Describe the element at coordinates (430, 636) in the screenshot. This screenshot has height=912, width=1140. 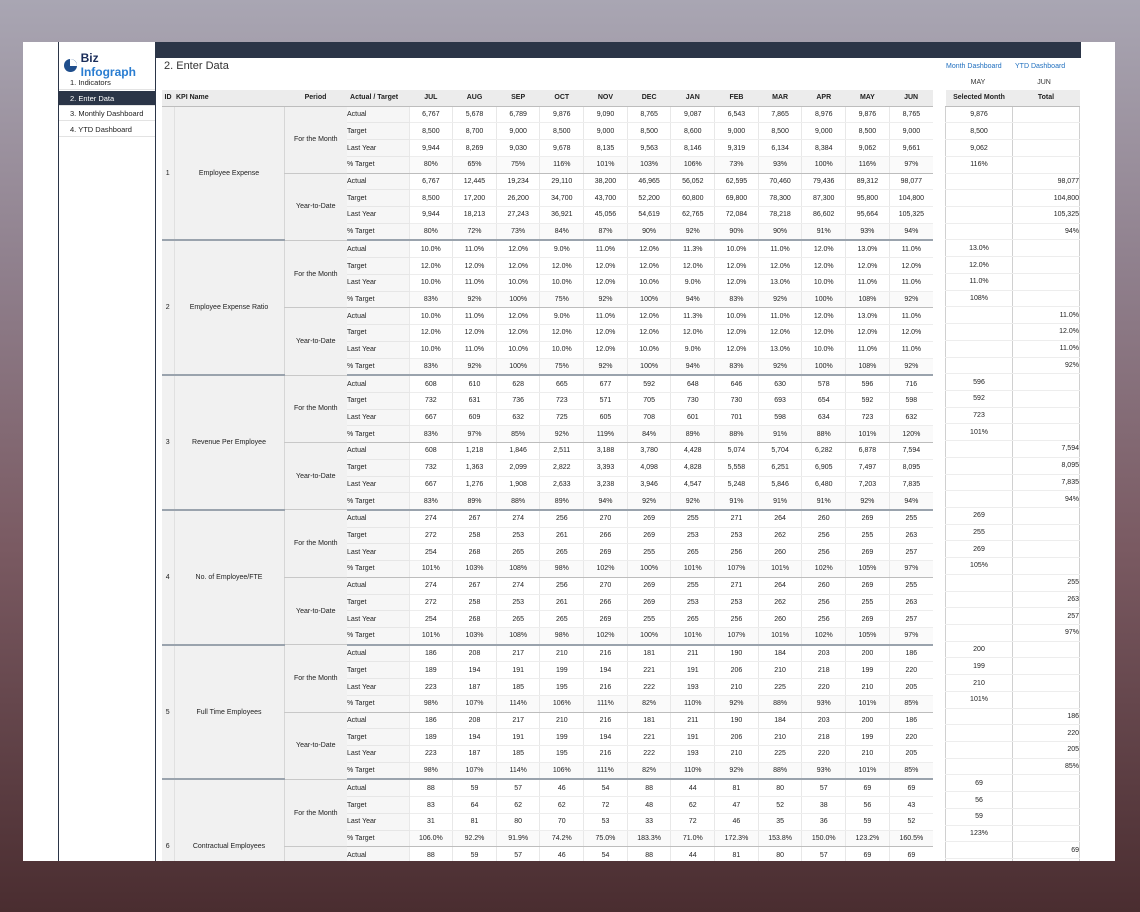
I see `cell-jul: 101%` at that location.